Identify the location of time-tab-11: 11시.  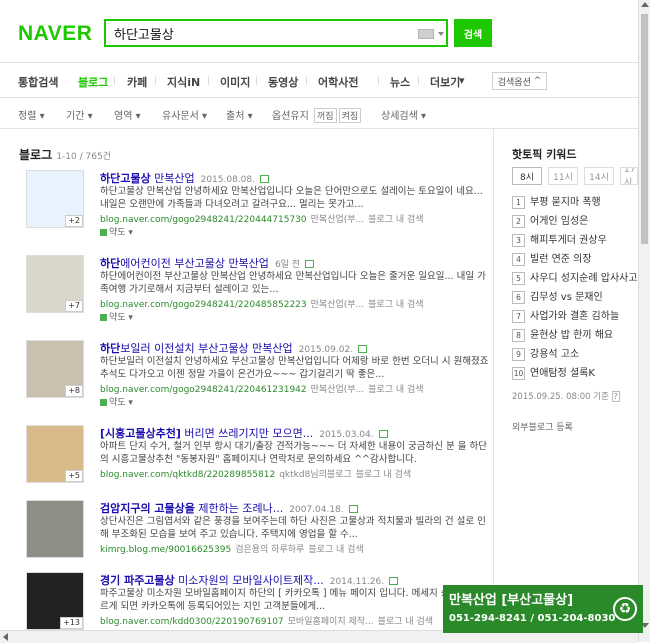
(563, 176).